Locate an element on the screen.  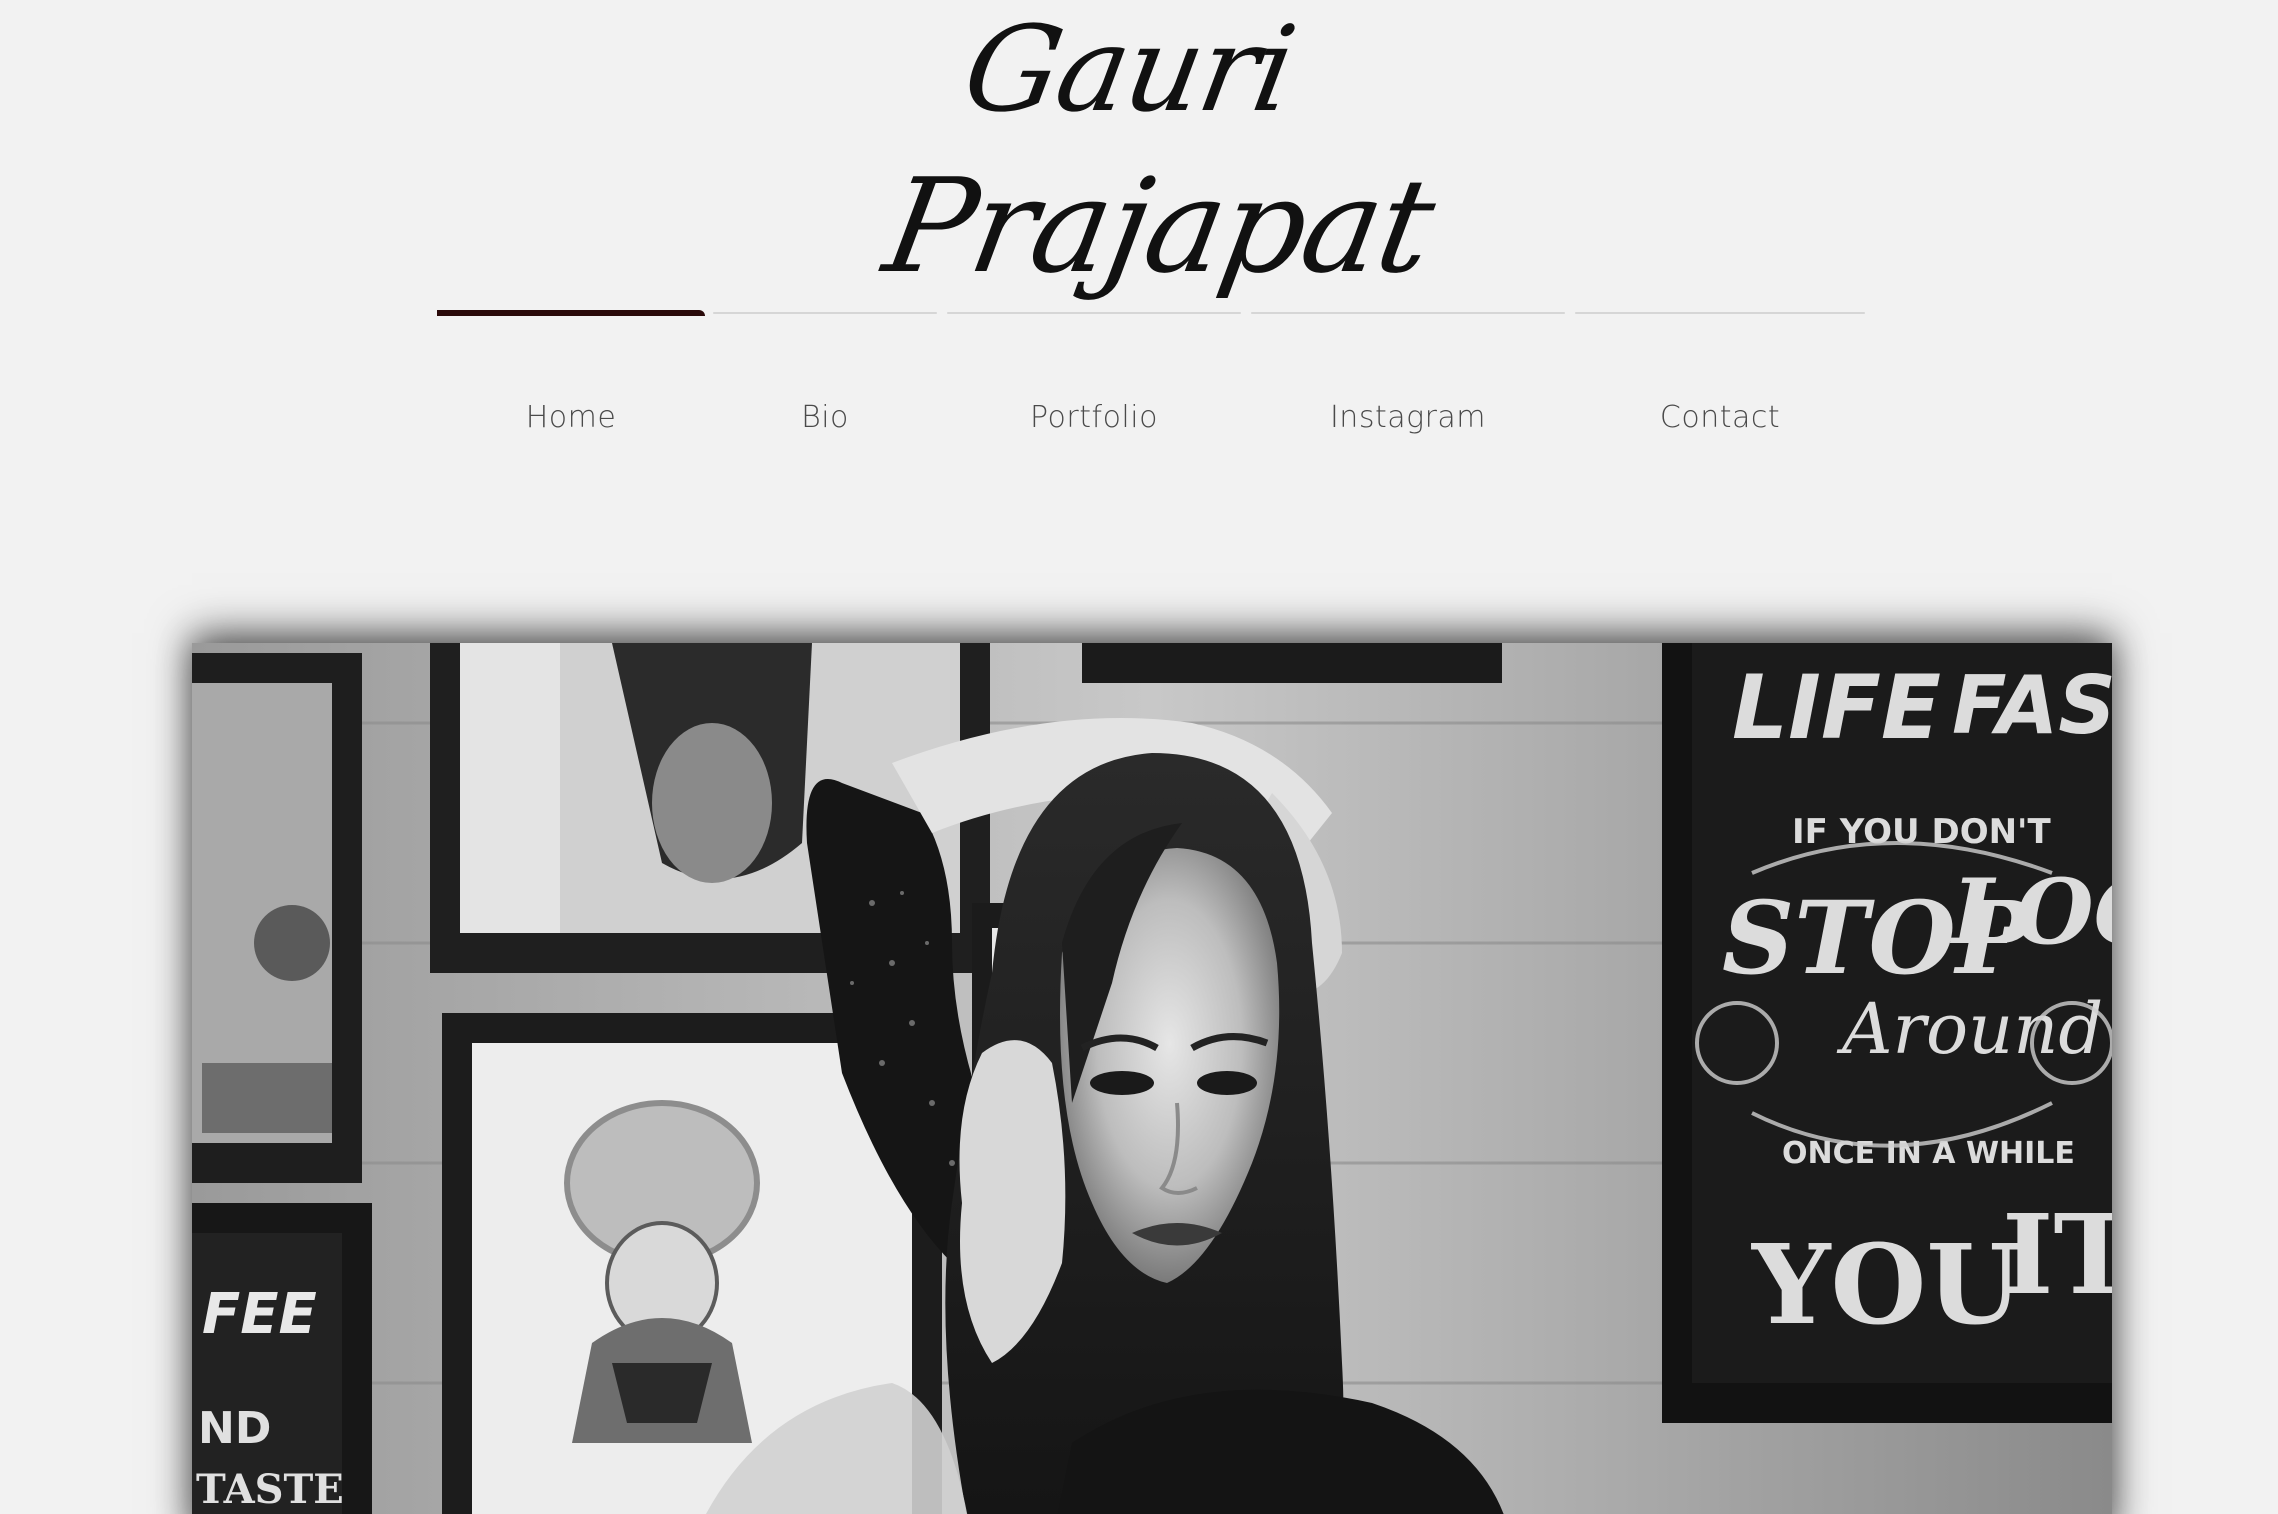
poster-text: IT is located at coordinates (2057, 1254).